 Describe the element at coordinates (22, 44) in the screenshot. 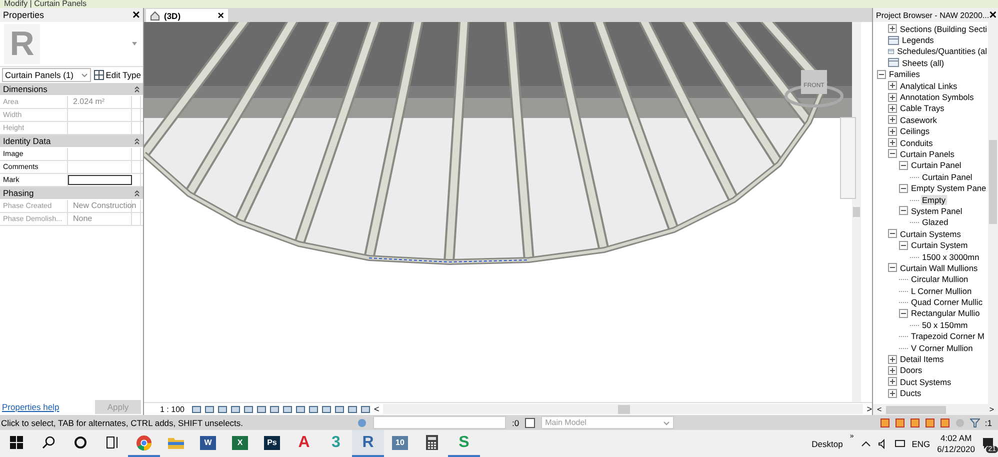

I see `type-image: R` at that location.